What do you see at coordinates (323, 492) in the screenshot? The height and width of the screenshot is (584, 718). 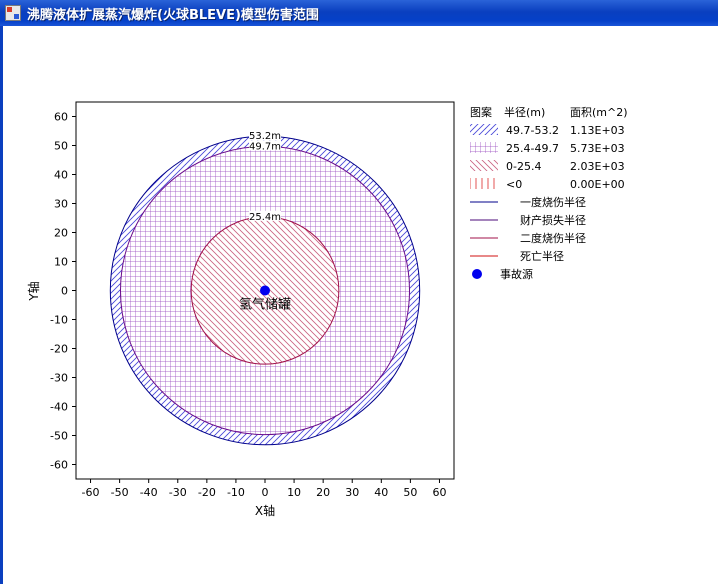 I see `x-tick-label: 20` at bounding box center [323, 492].